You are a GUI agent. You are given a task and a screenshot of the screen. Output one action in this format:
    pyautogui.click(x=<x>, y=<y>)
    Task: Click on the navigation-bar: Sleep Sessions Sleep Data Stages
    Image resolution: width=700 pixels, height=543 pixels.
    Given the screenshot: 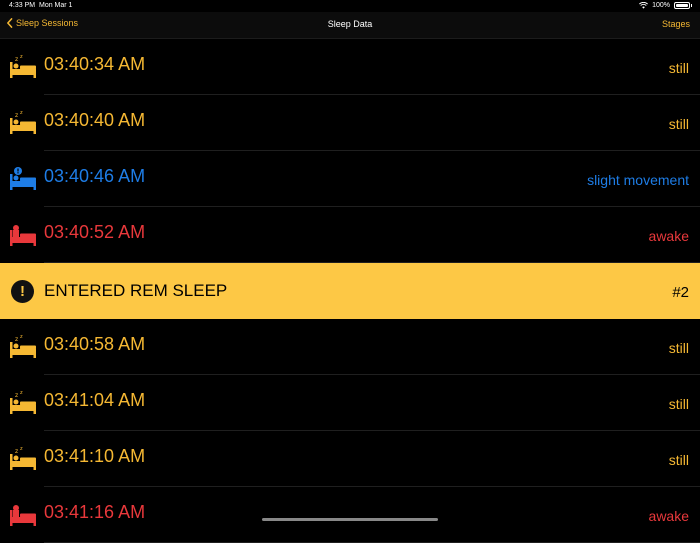 What is the action you would take?
    pyautogui.click(x=350, y=25)
    